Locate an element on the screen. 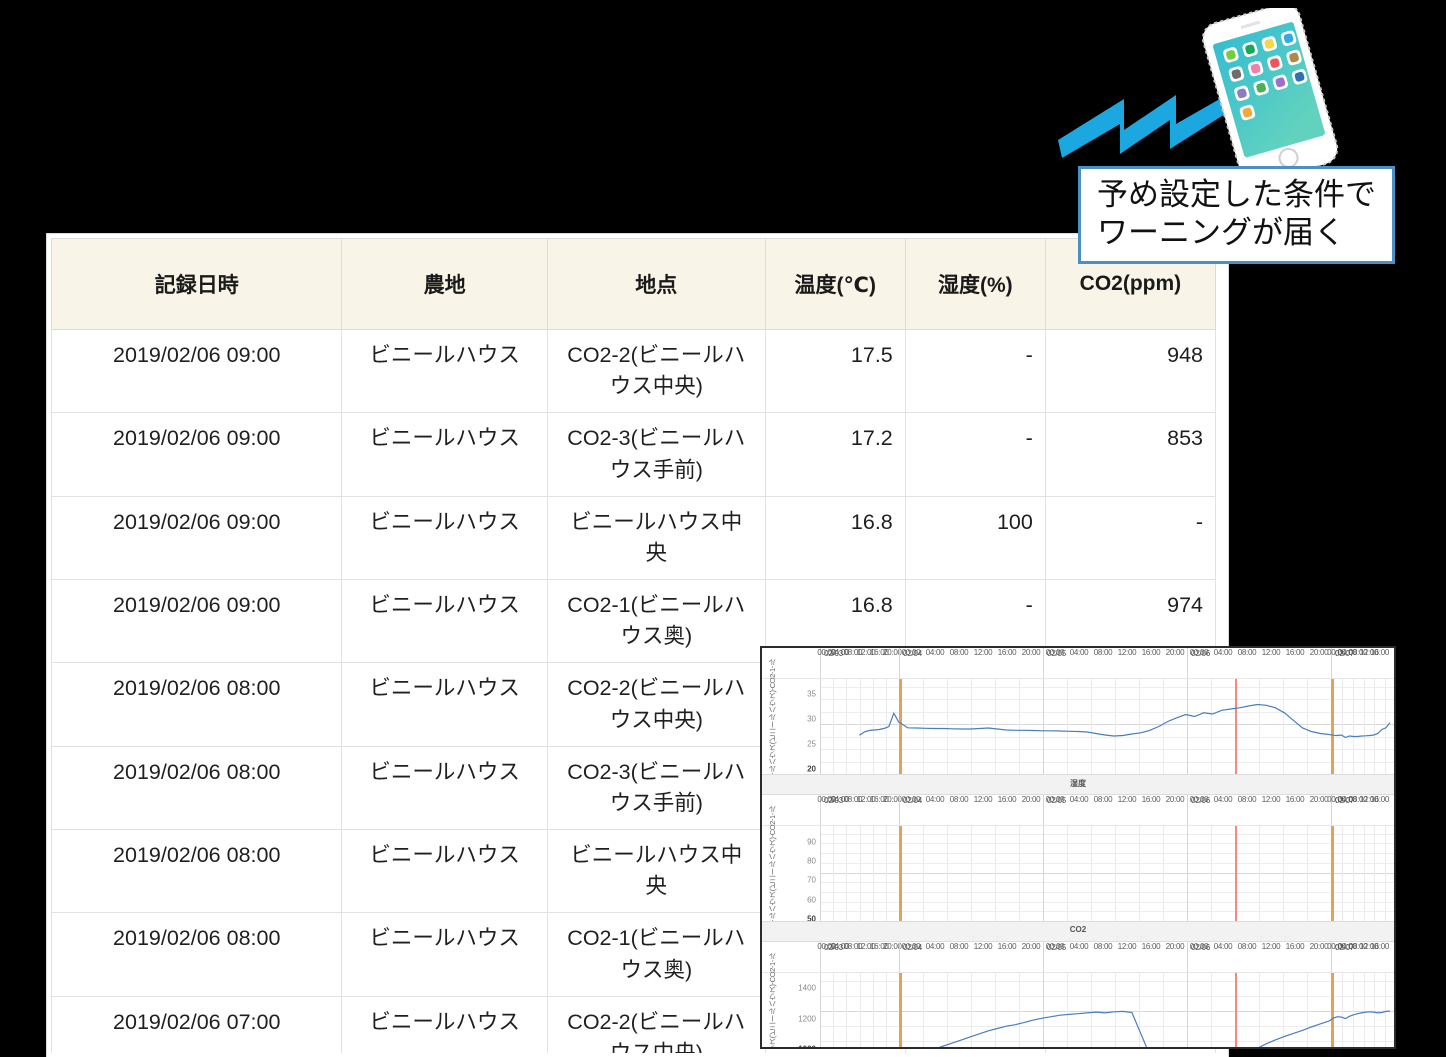 The image size is (1446, 1057). chart-canvas: 5101520253035 is located at coordinates (1107, 726).